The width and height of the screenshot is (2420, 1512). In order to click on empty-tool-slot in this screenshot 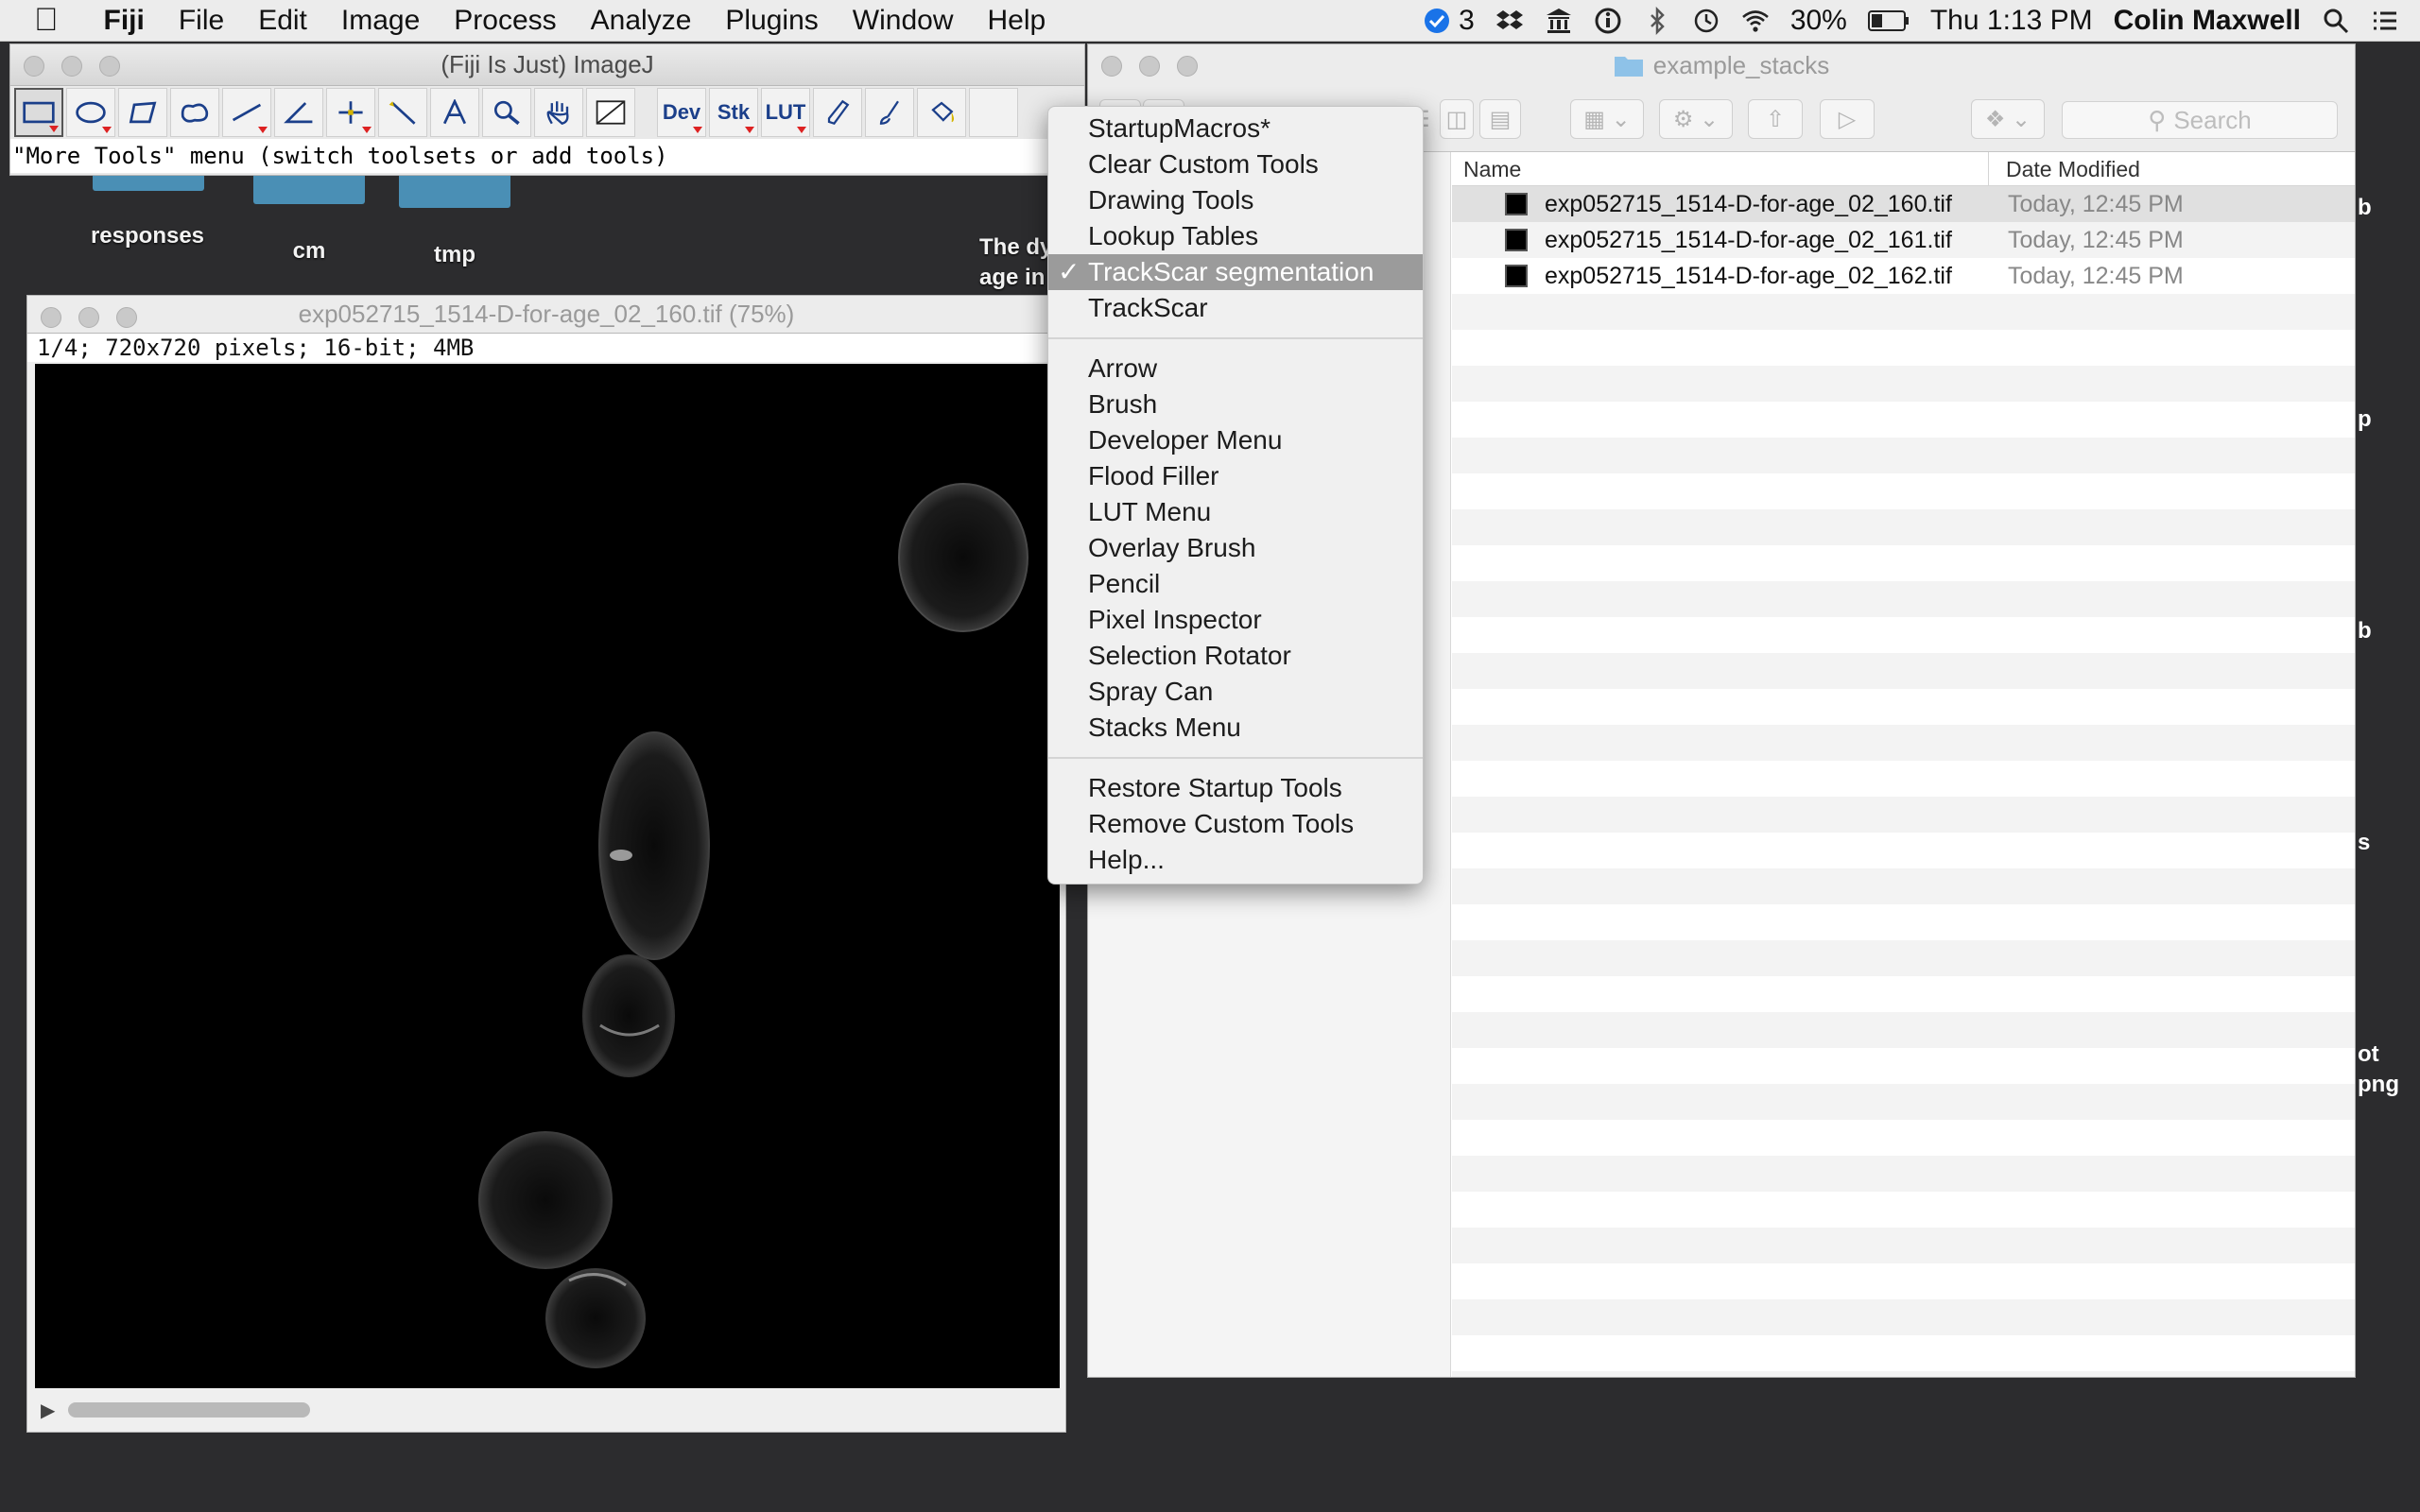, I will do `click(993, 112)`.